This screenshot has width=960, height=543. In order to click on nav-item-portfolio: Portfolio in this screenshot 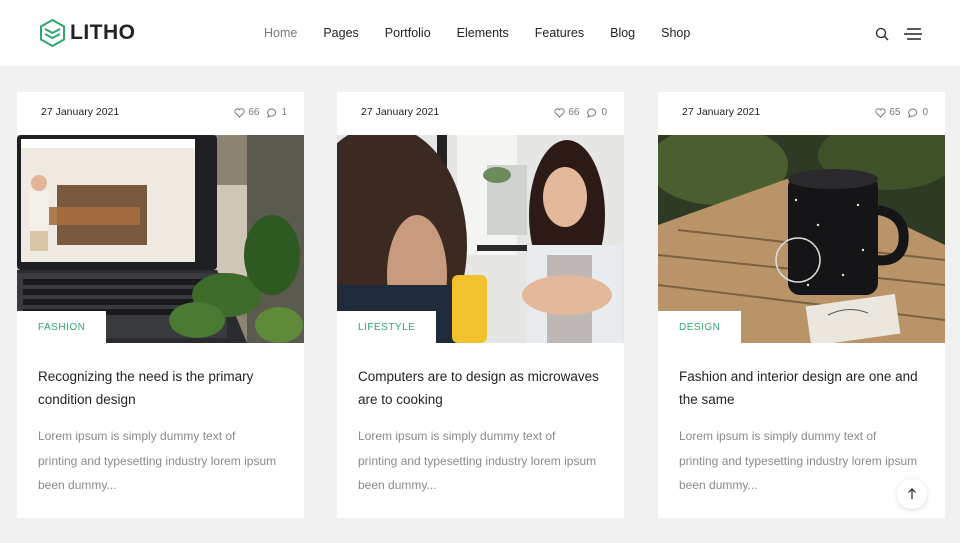, I will do `click(408, 33)`.